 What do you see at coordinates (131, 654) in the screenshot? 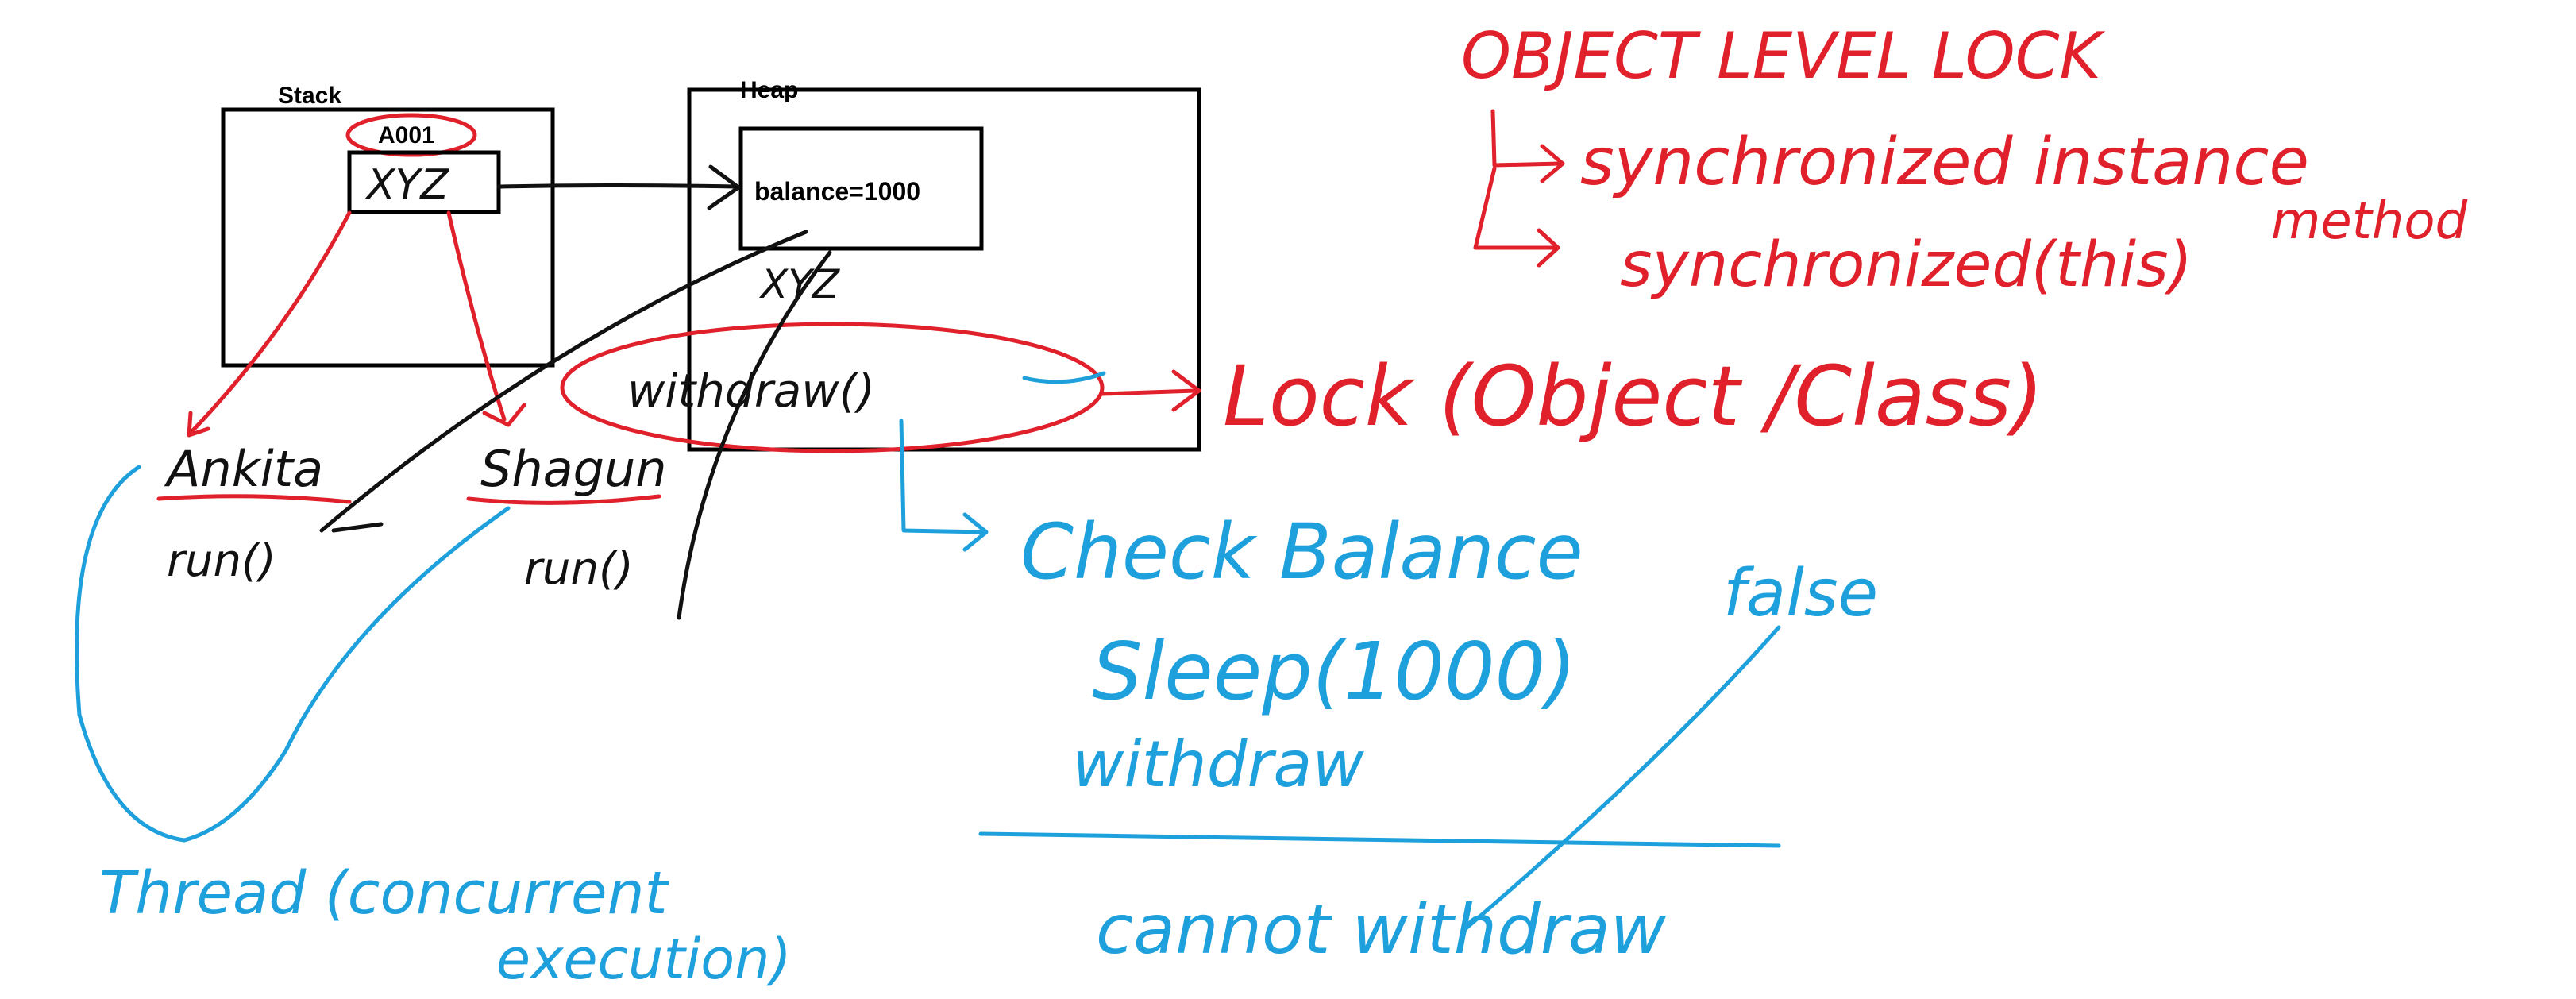
I see `thread-brace-left` at bounding box center [131, 654].